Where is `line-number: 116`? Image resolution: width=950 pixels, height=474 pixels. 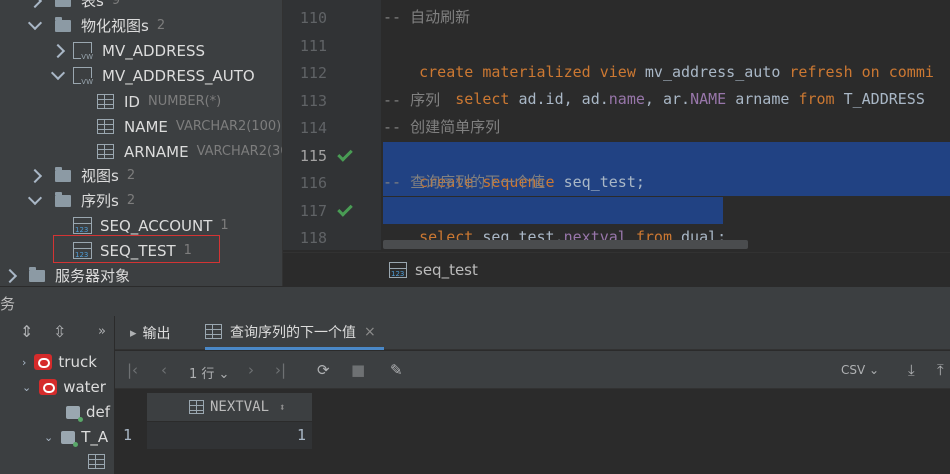
line-number: 116 is located at coordinates (313, 183).